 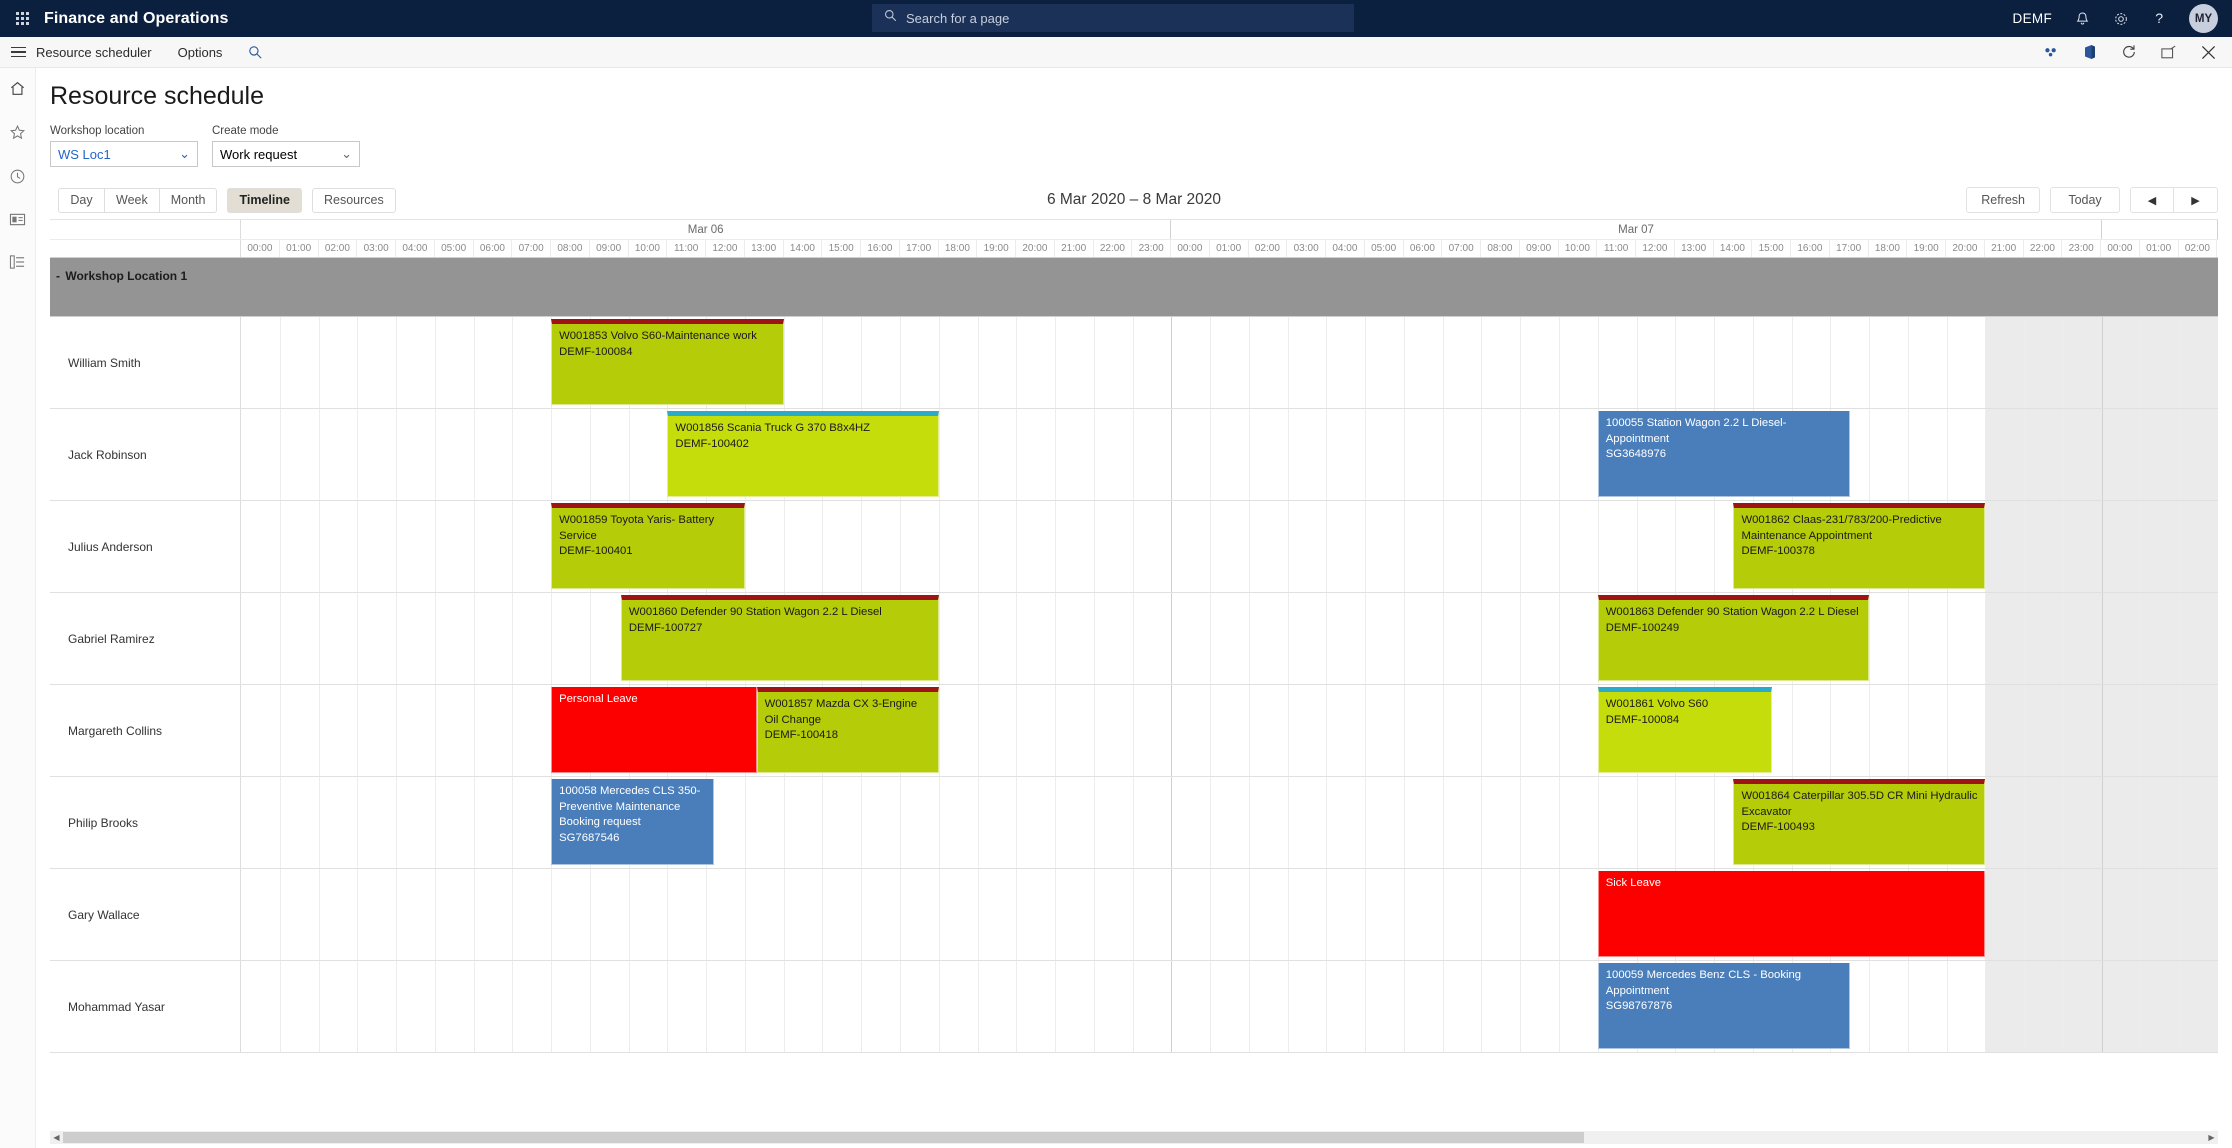 I want to click on timeline-hour-label: 15:00, so click(x=841, y=248).